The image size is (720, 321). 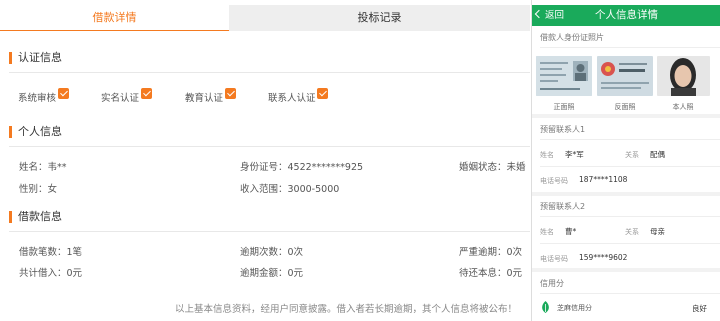 What do you see at coordinates (564, 107) in the screenshot?
I see `caption-front: 正面照` at bounding box center [564, 107].